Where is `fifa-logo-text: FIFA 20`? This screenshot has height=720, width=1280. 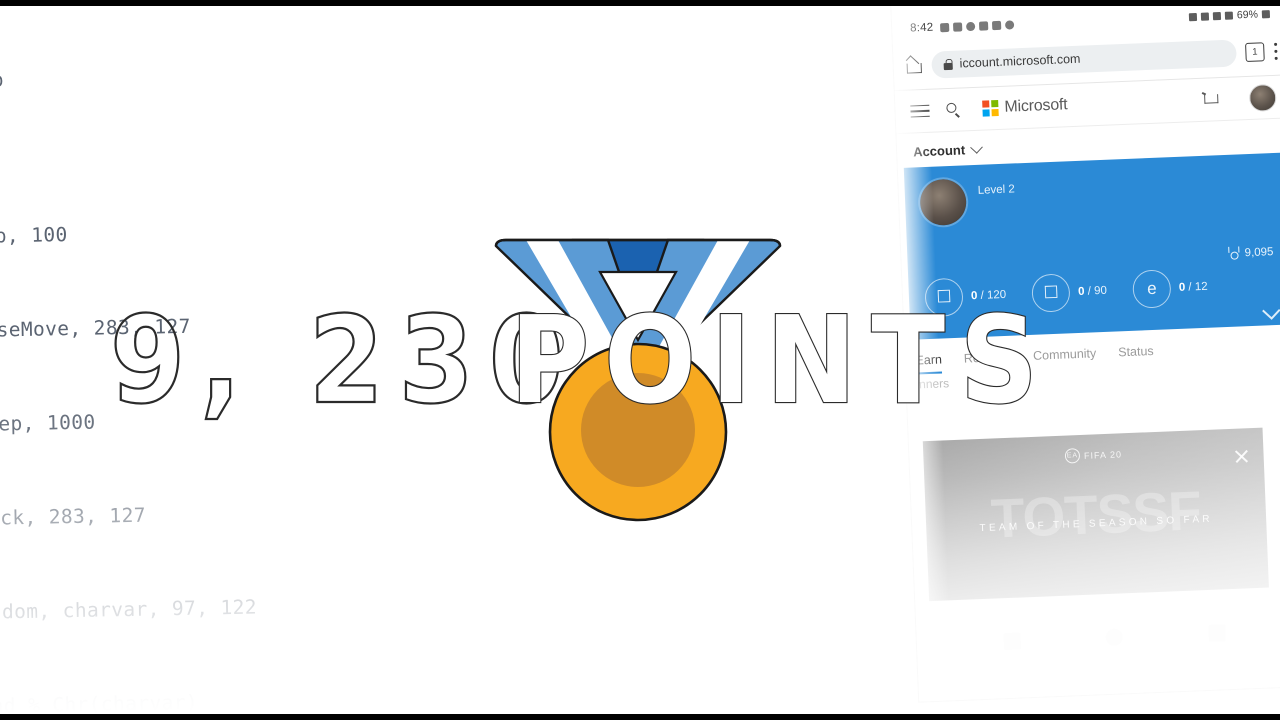 fifa-logo-text: FIFA 20 is located at coordinates (1103, 454).